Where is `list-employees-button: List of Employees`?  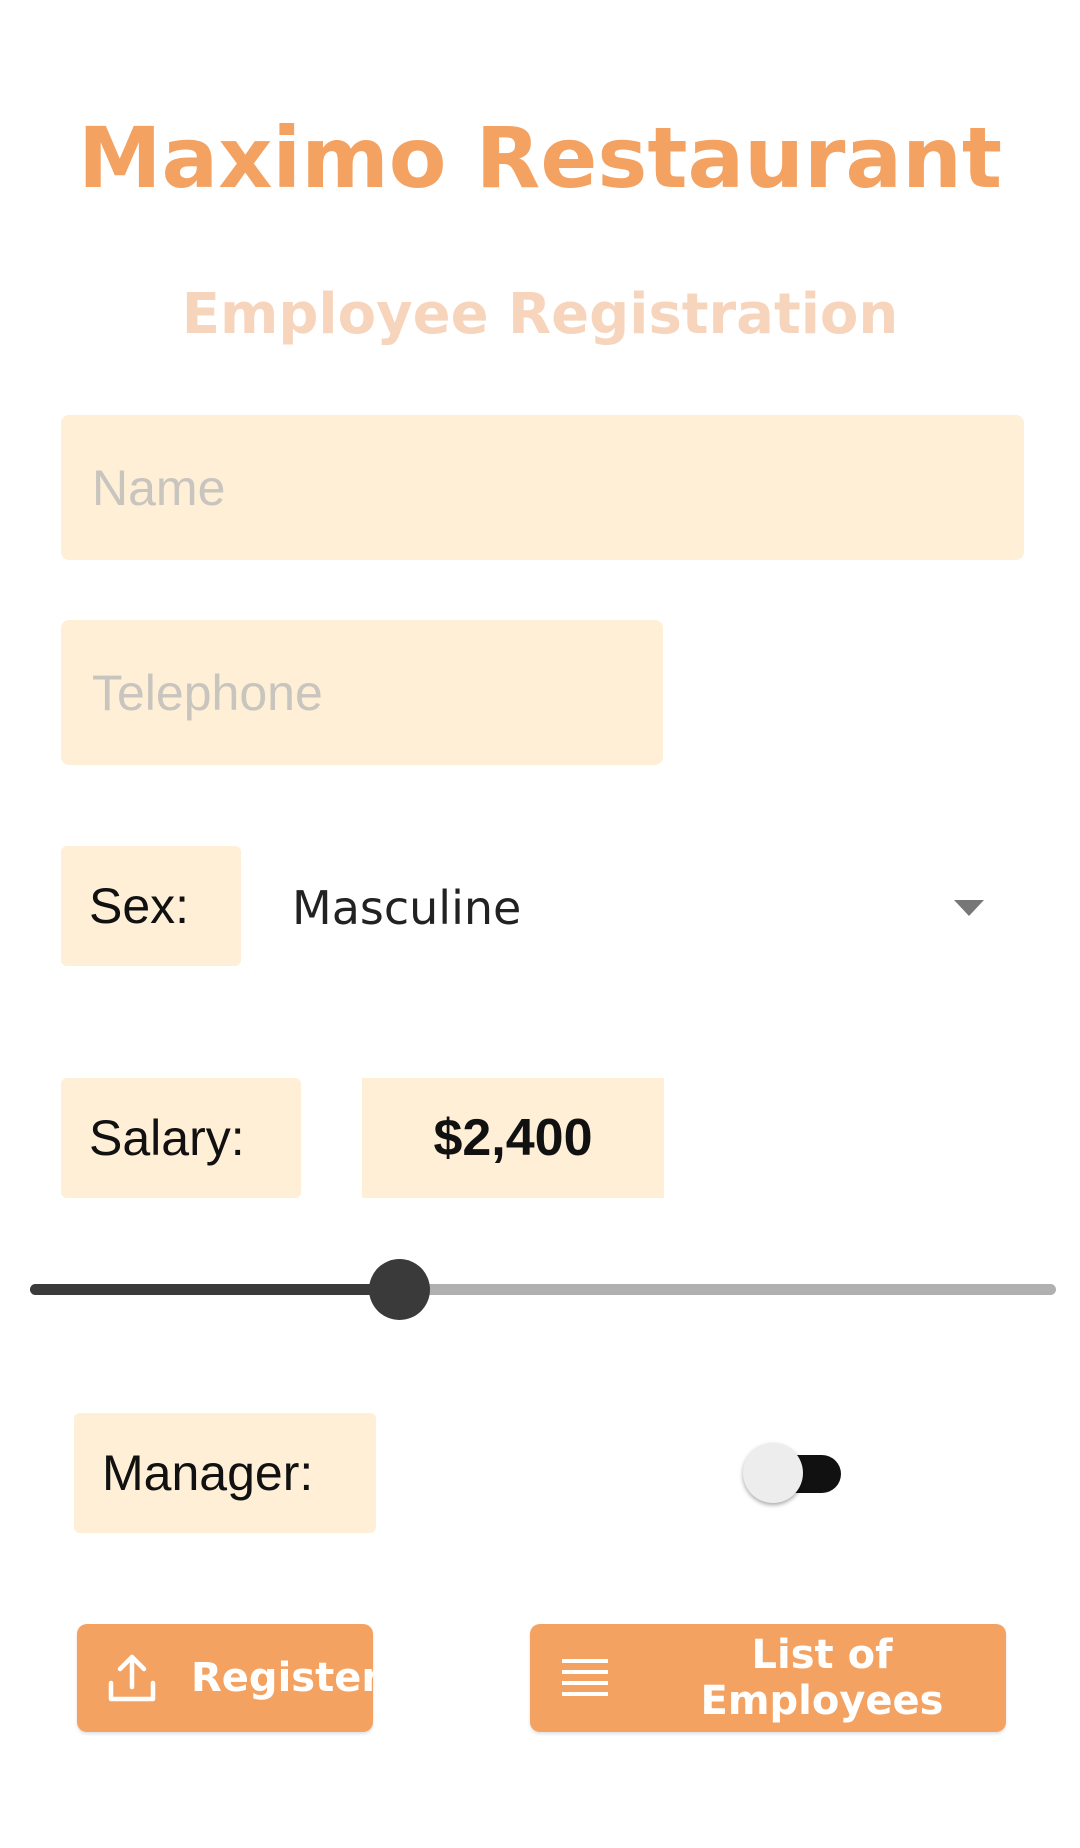
list-employees-button: List of Employees is located at coordinates (768, 1678).